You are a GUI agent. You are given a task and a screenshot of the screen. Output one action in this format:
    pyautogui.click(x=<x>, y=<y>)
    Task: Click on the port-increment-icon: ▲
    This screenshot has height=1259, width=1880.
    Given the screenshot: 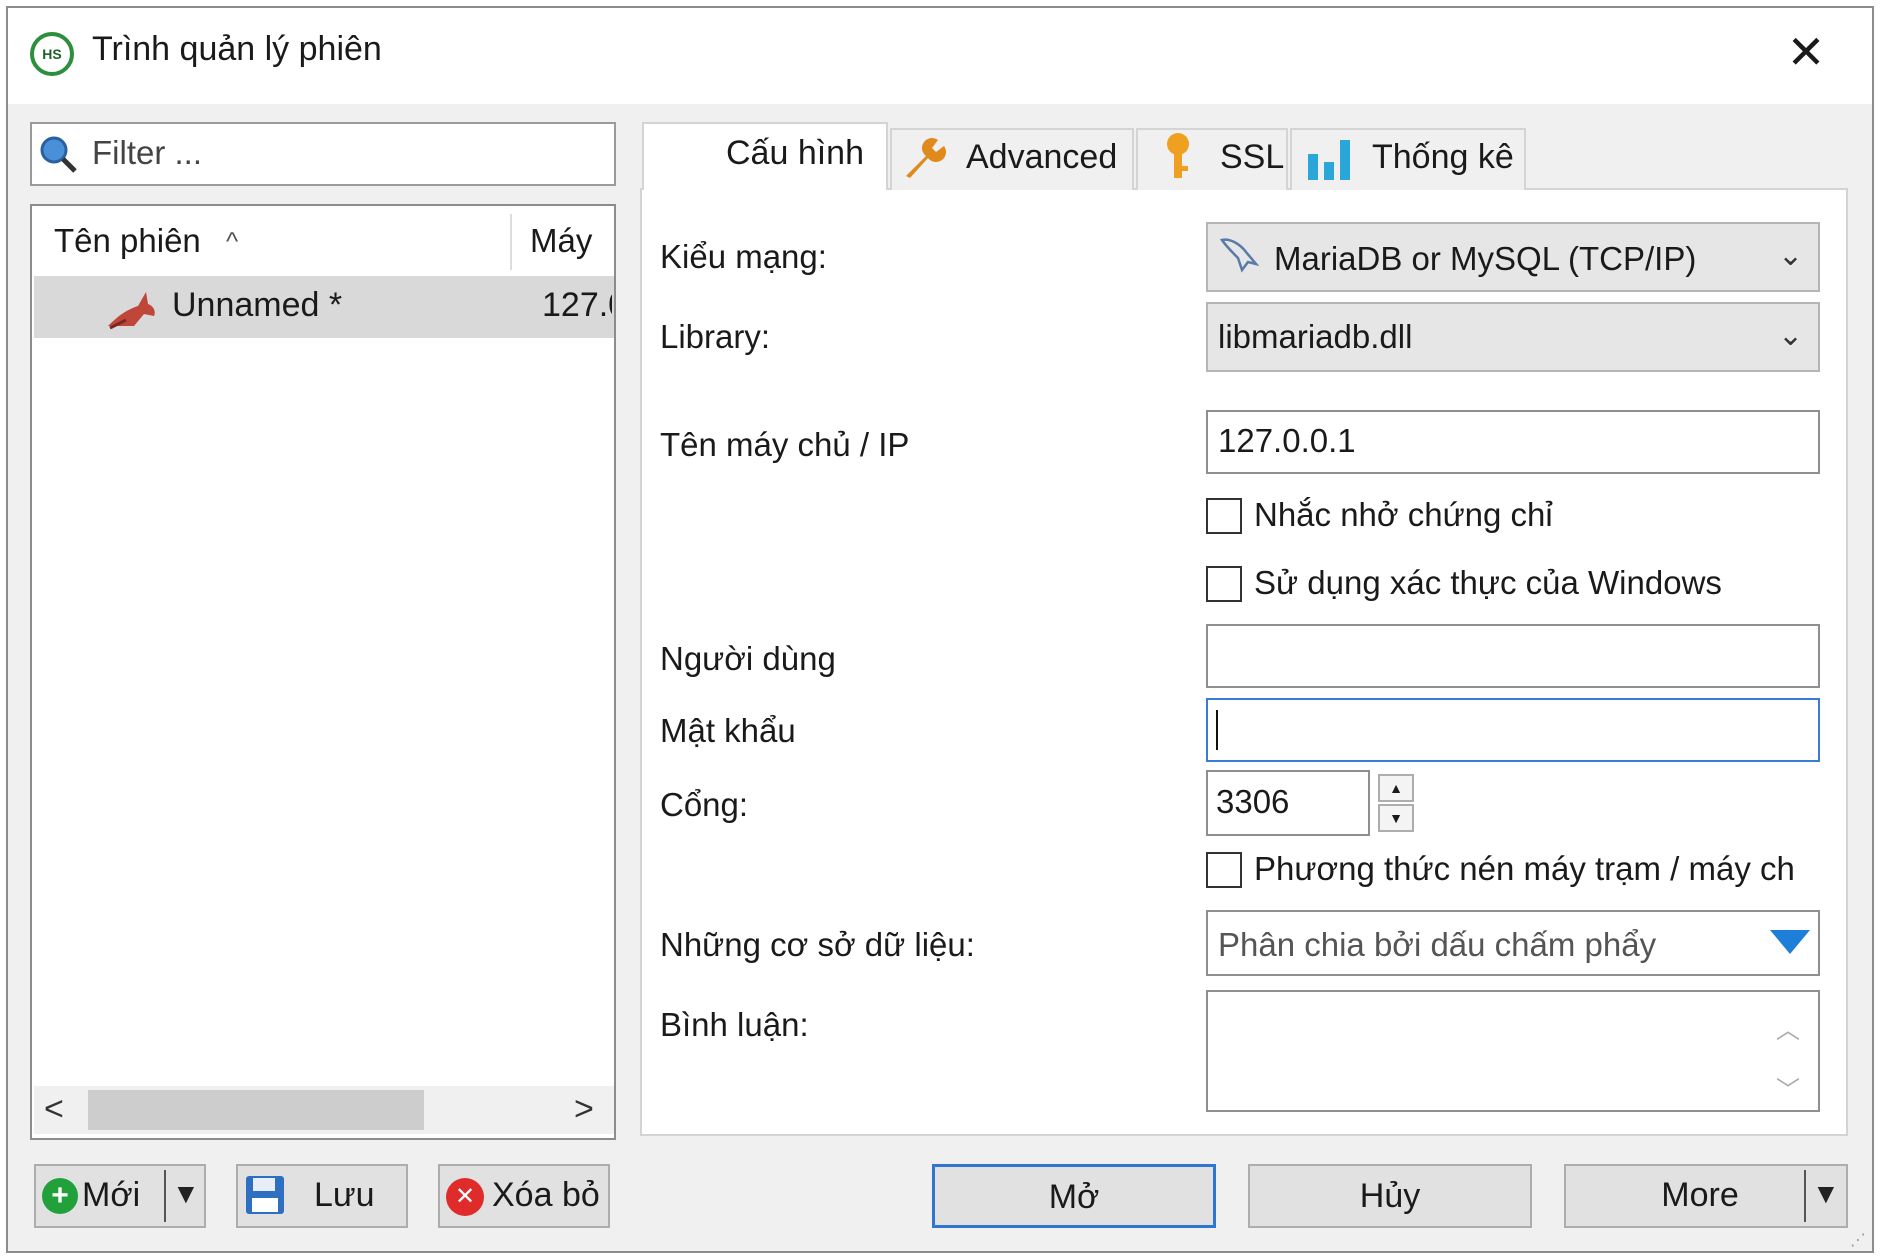 What is the action you would take?
    pyautogui.click(x=1396, y=788)
    